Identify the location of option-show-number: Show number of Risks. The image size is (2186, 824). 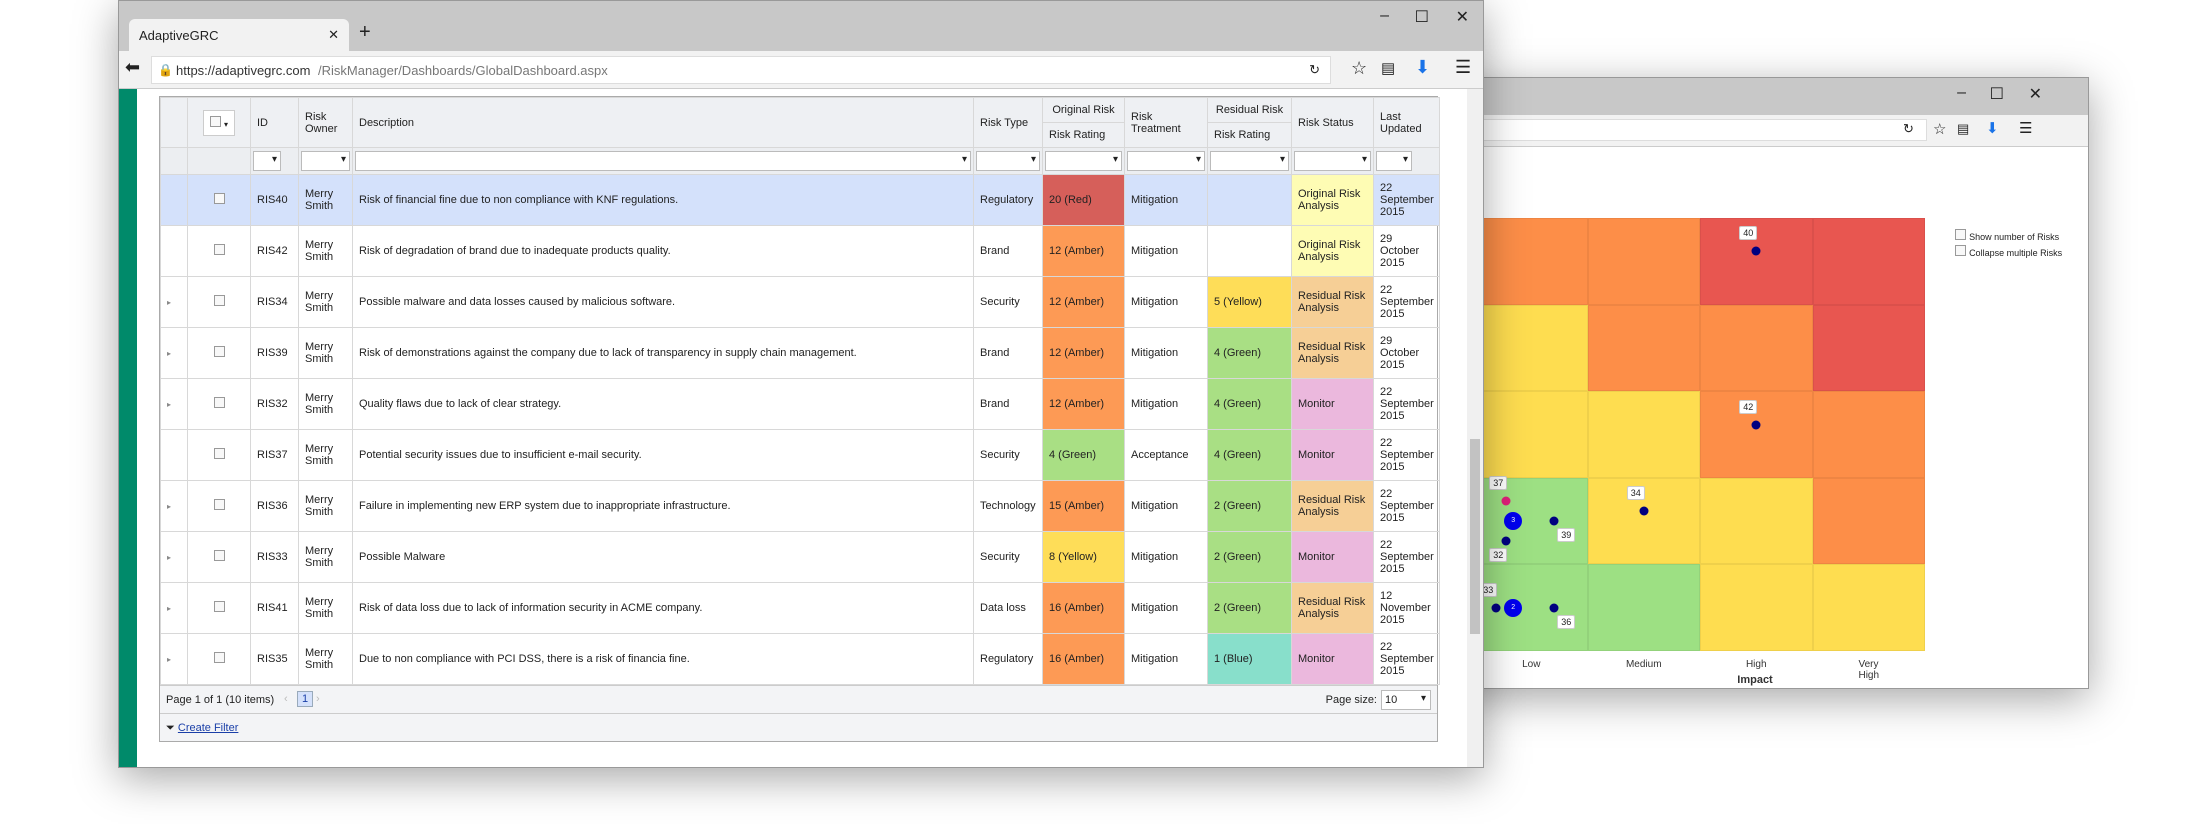
(2007, 236).